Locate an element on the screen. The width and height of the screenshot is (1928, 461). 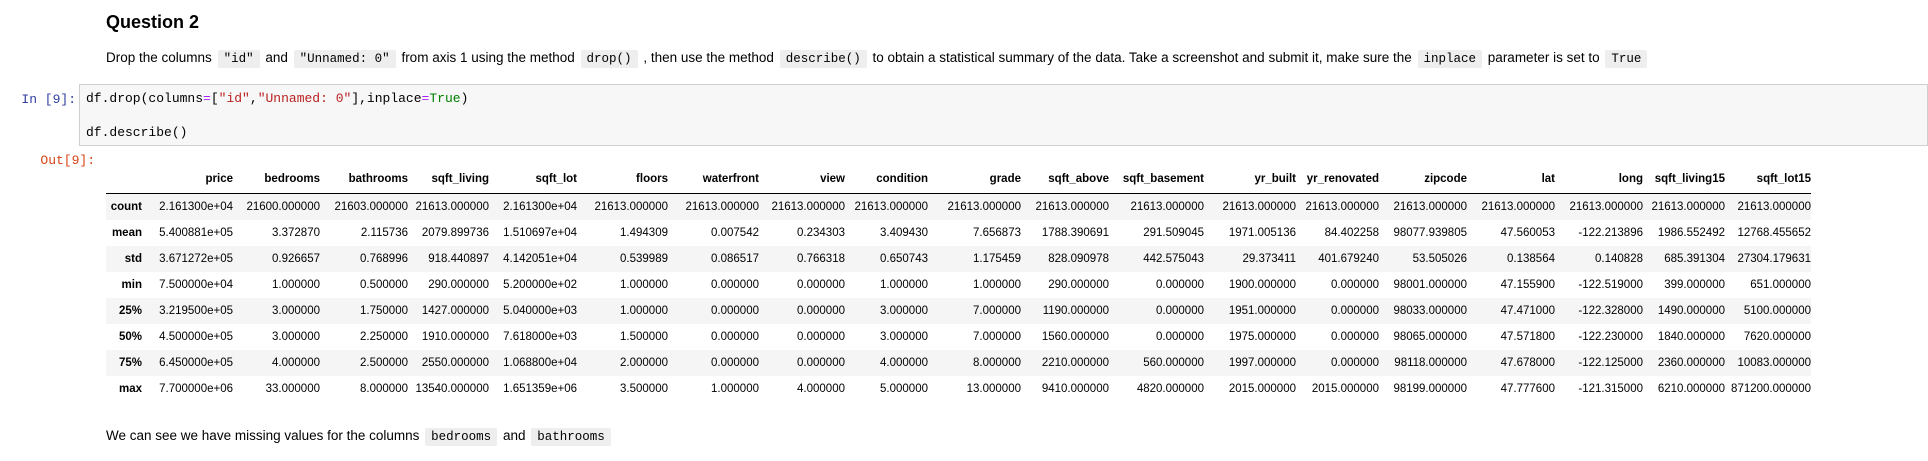
table-cell: 1.750000 is located at coordinates (384, 311).